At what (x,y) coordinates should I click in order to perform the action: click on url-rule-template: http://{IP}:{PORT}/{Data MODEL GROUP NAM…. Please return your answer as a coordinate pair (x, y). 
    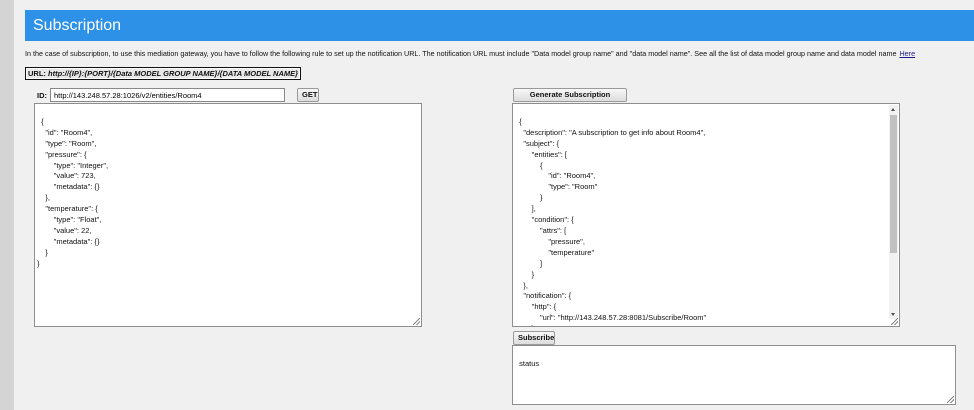
    Looking at the image, I should click on (173, 73).